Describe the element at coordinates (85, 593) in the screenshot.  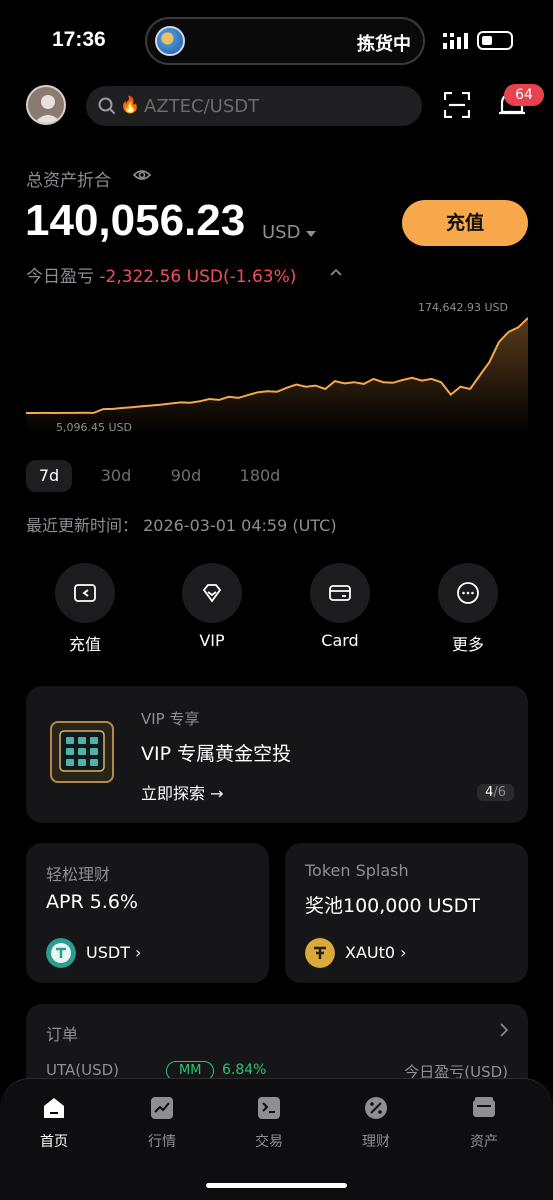
I see `wallet-in-icon` at that location.